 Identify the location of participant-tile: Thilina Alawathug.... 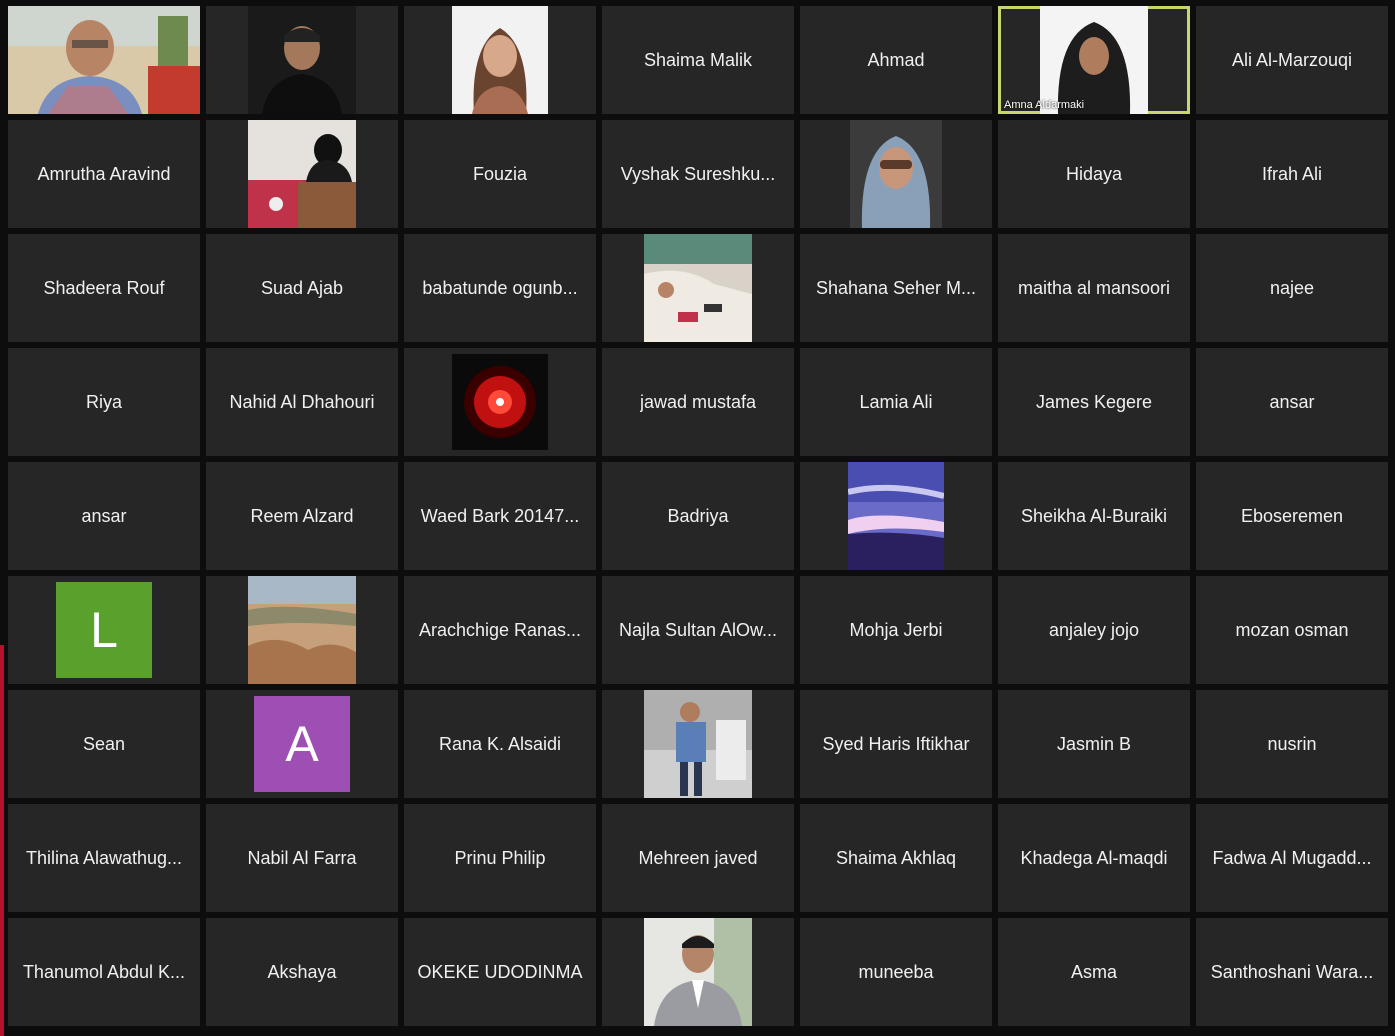
(104, 858).